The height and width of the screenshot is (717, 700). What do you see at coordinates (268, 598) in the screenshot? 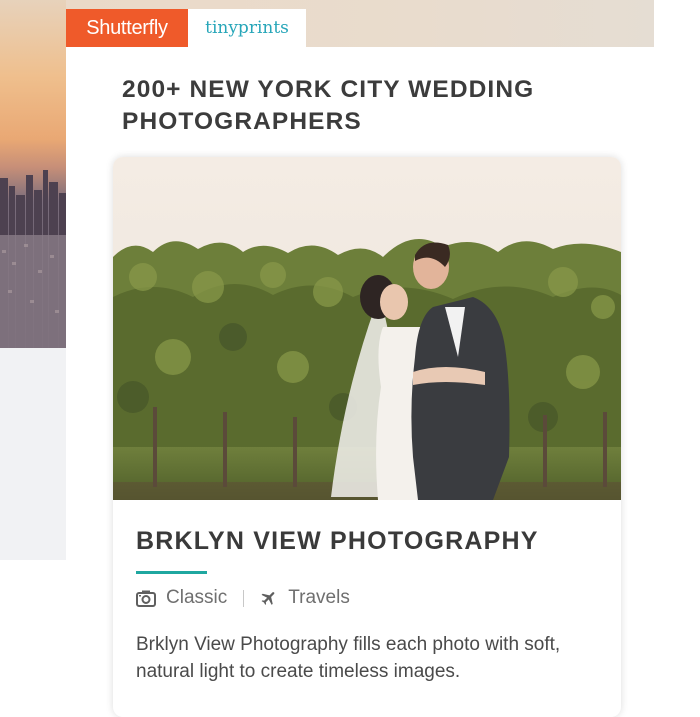
I see `airplane-icon` at bounding box center [268, 598].